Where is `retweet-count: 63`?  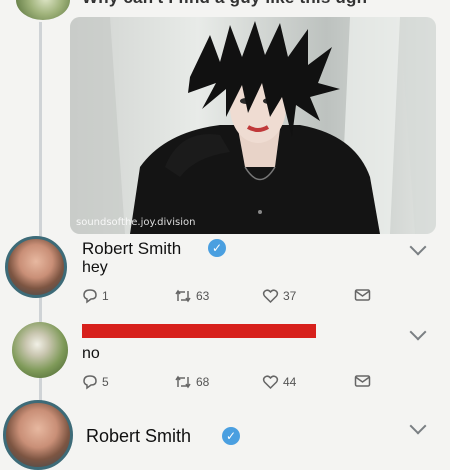
retweet-count: 63 is located at coordinates (203, 296).